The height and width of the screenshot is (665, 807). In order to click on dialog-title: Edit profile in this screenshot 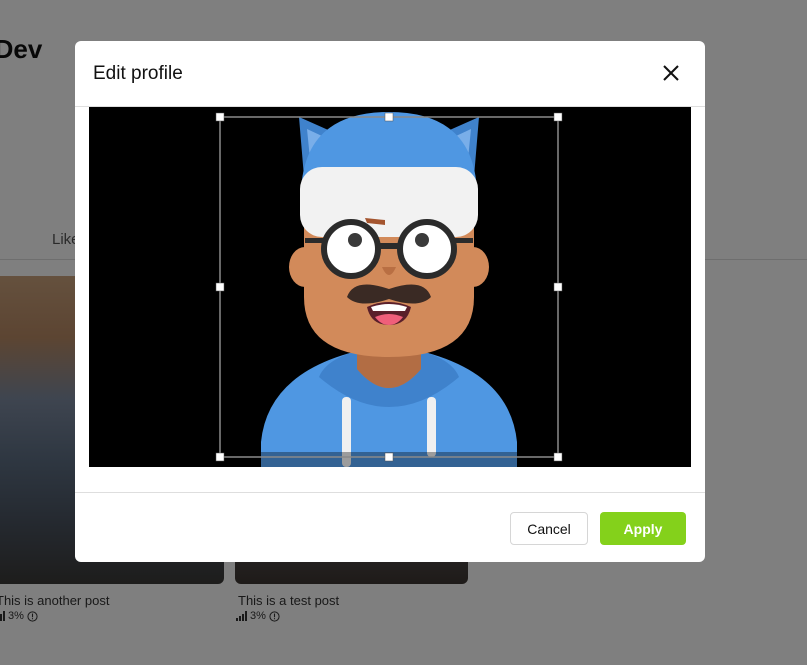, I will do `click(138, 73)`.